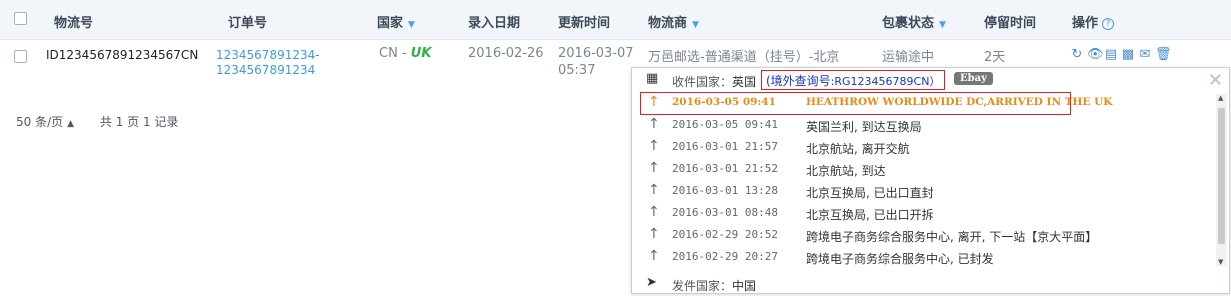 The height and width of the screenshot is (296, 1231). I want to click on event-datetime: 2016-03-01 21:57, so click(725, 146).